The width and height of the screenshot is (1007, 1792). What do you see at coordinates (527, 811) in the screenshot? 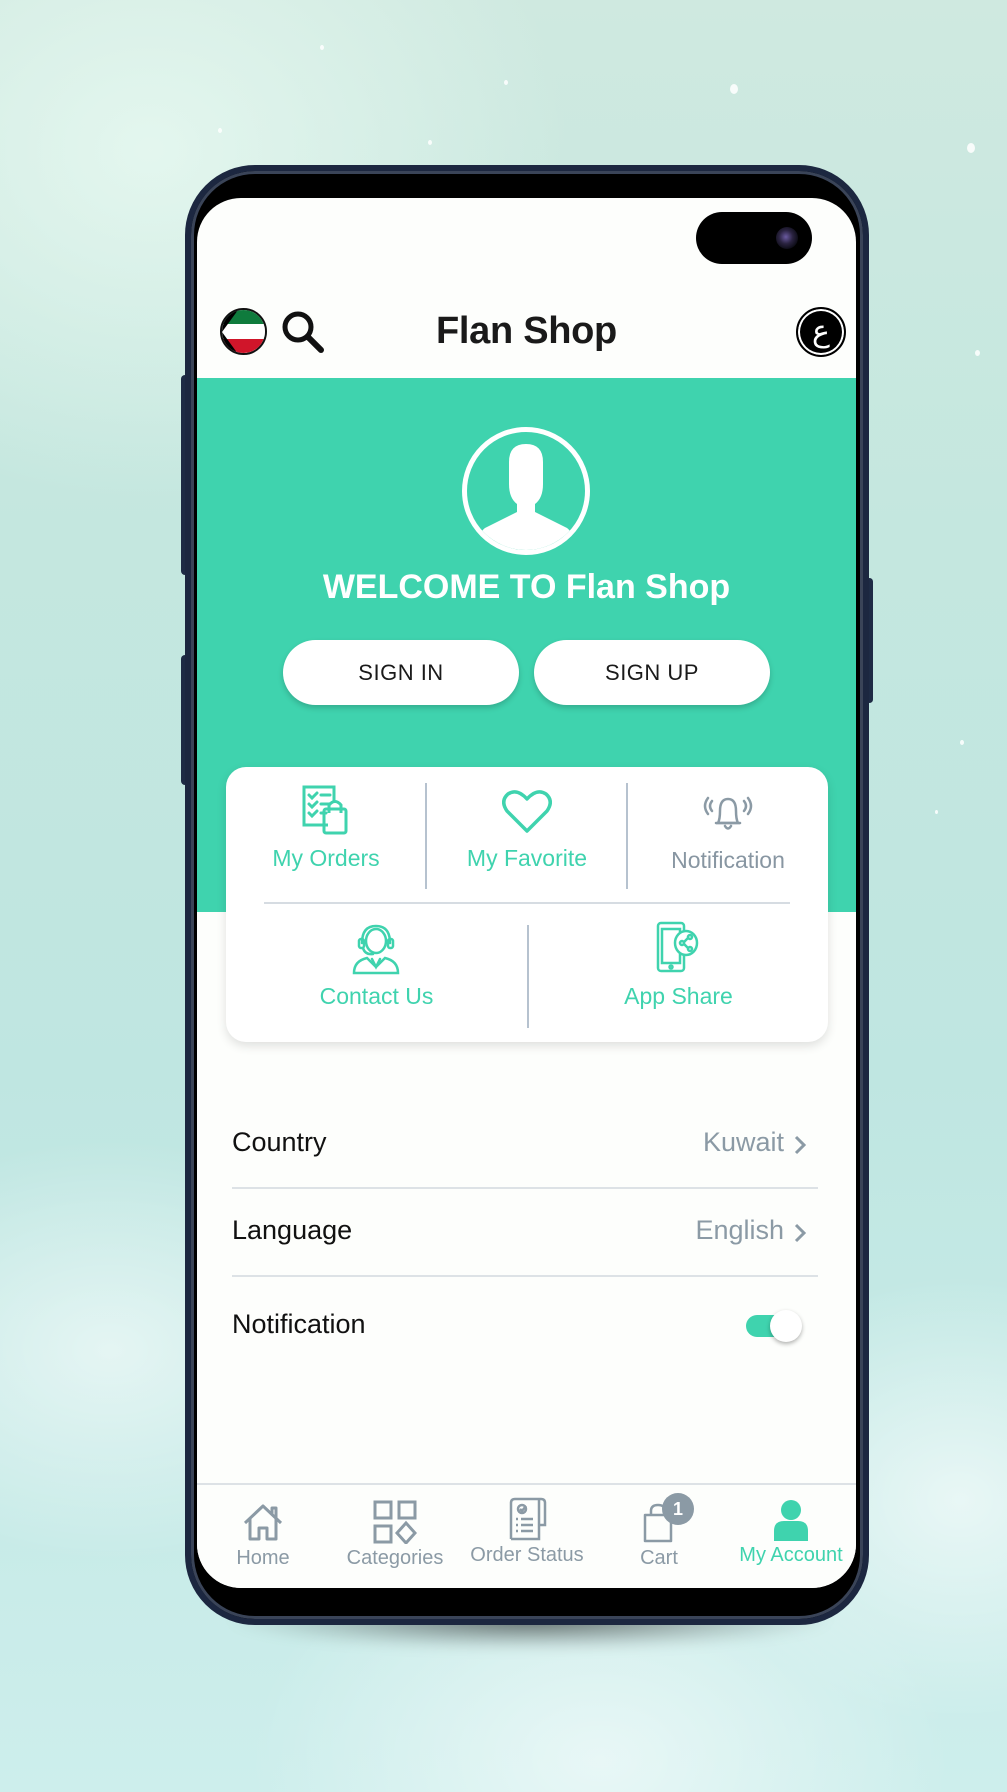
I see `heart-icon` at bounding box center [527, 811].